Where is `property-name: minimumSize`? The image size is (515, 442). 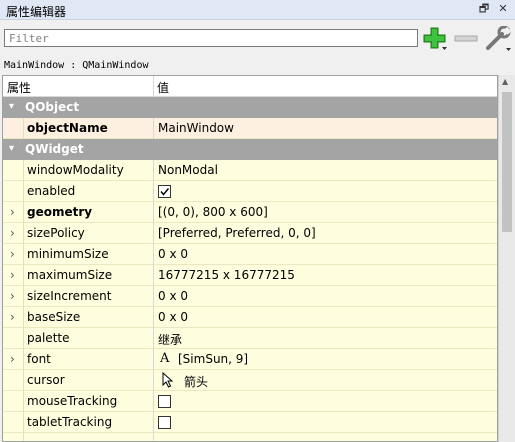 property-name: minimumSize is located at coordinates (68, 254).